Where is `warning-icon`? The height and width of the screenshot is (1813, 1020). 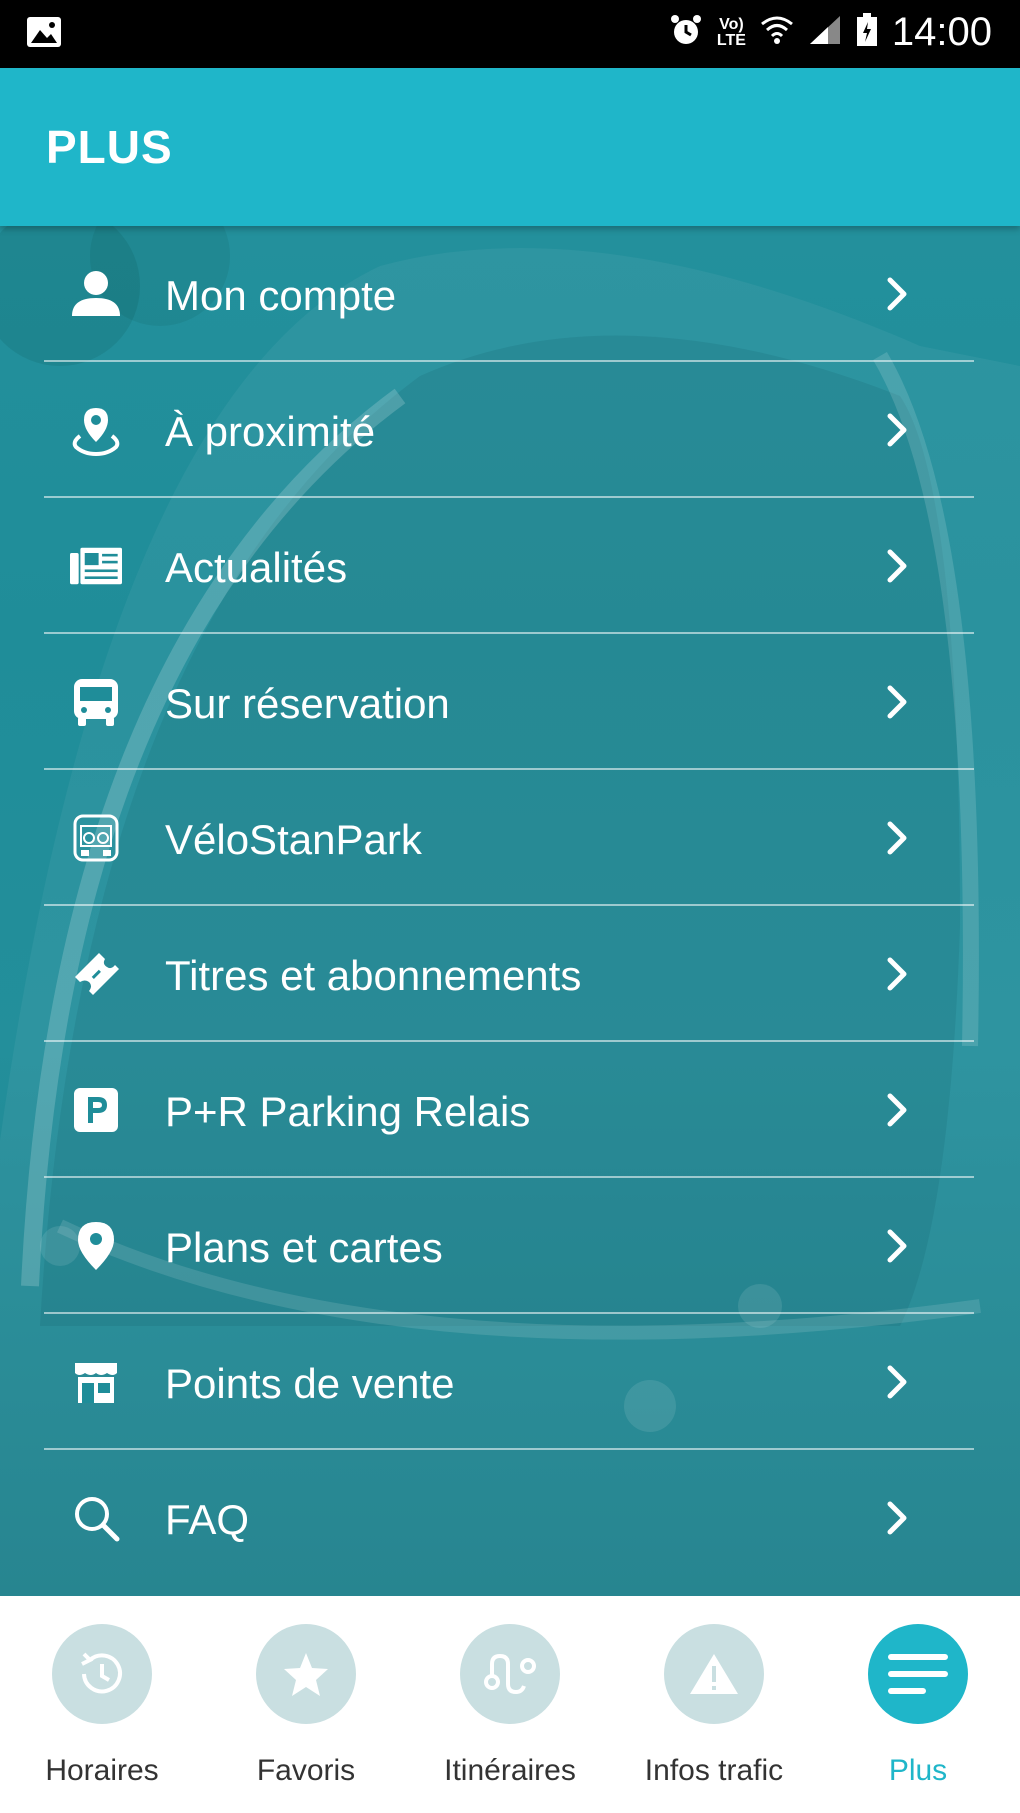 warning-icon is located at coordinates (714, 1674).